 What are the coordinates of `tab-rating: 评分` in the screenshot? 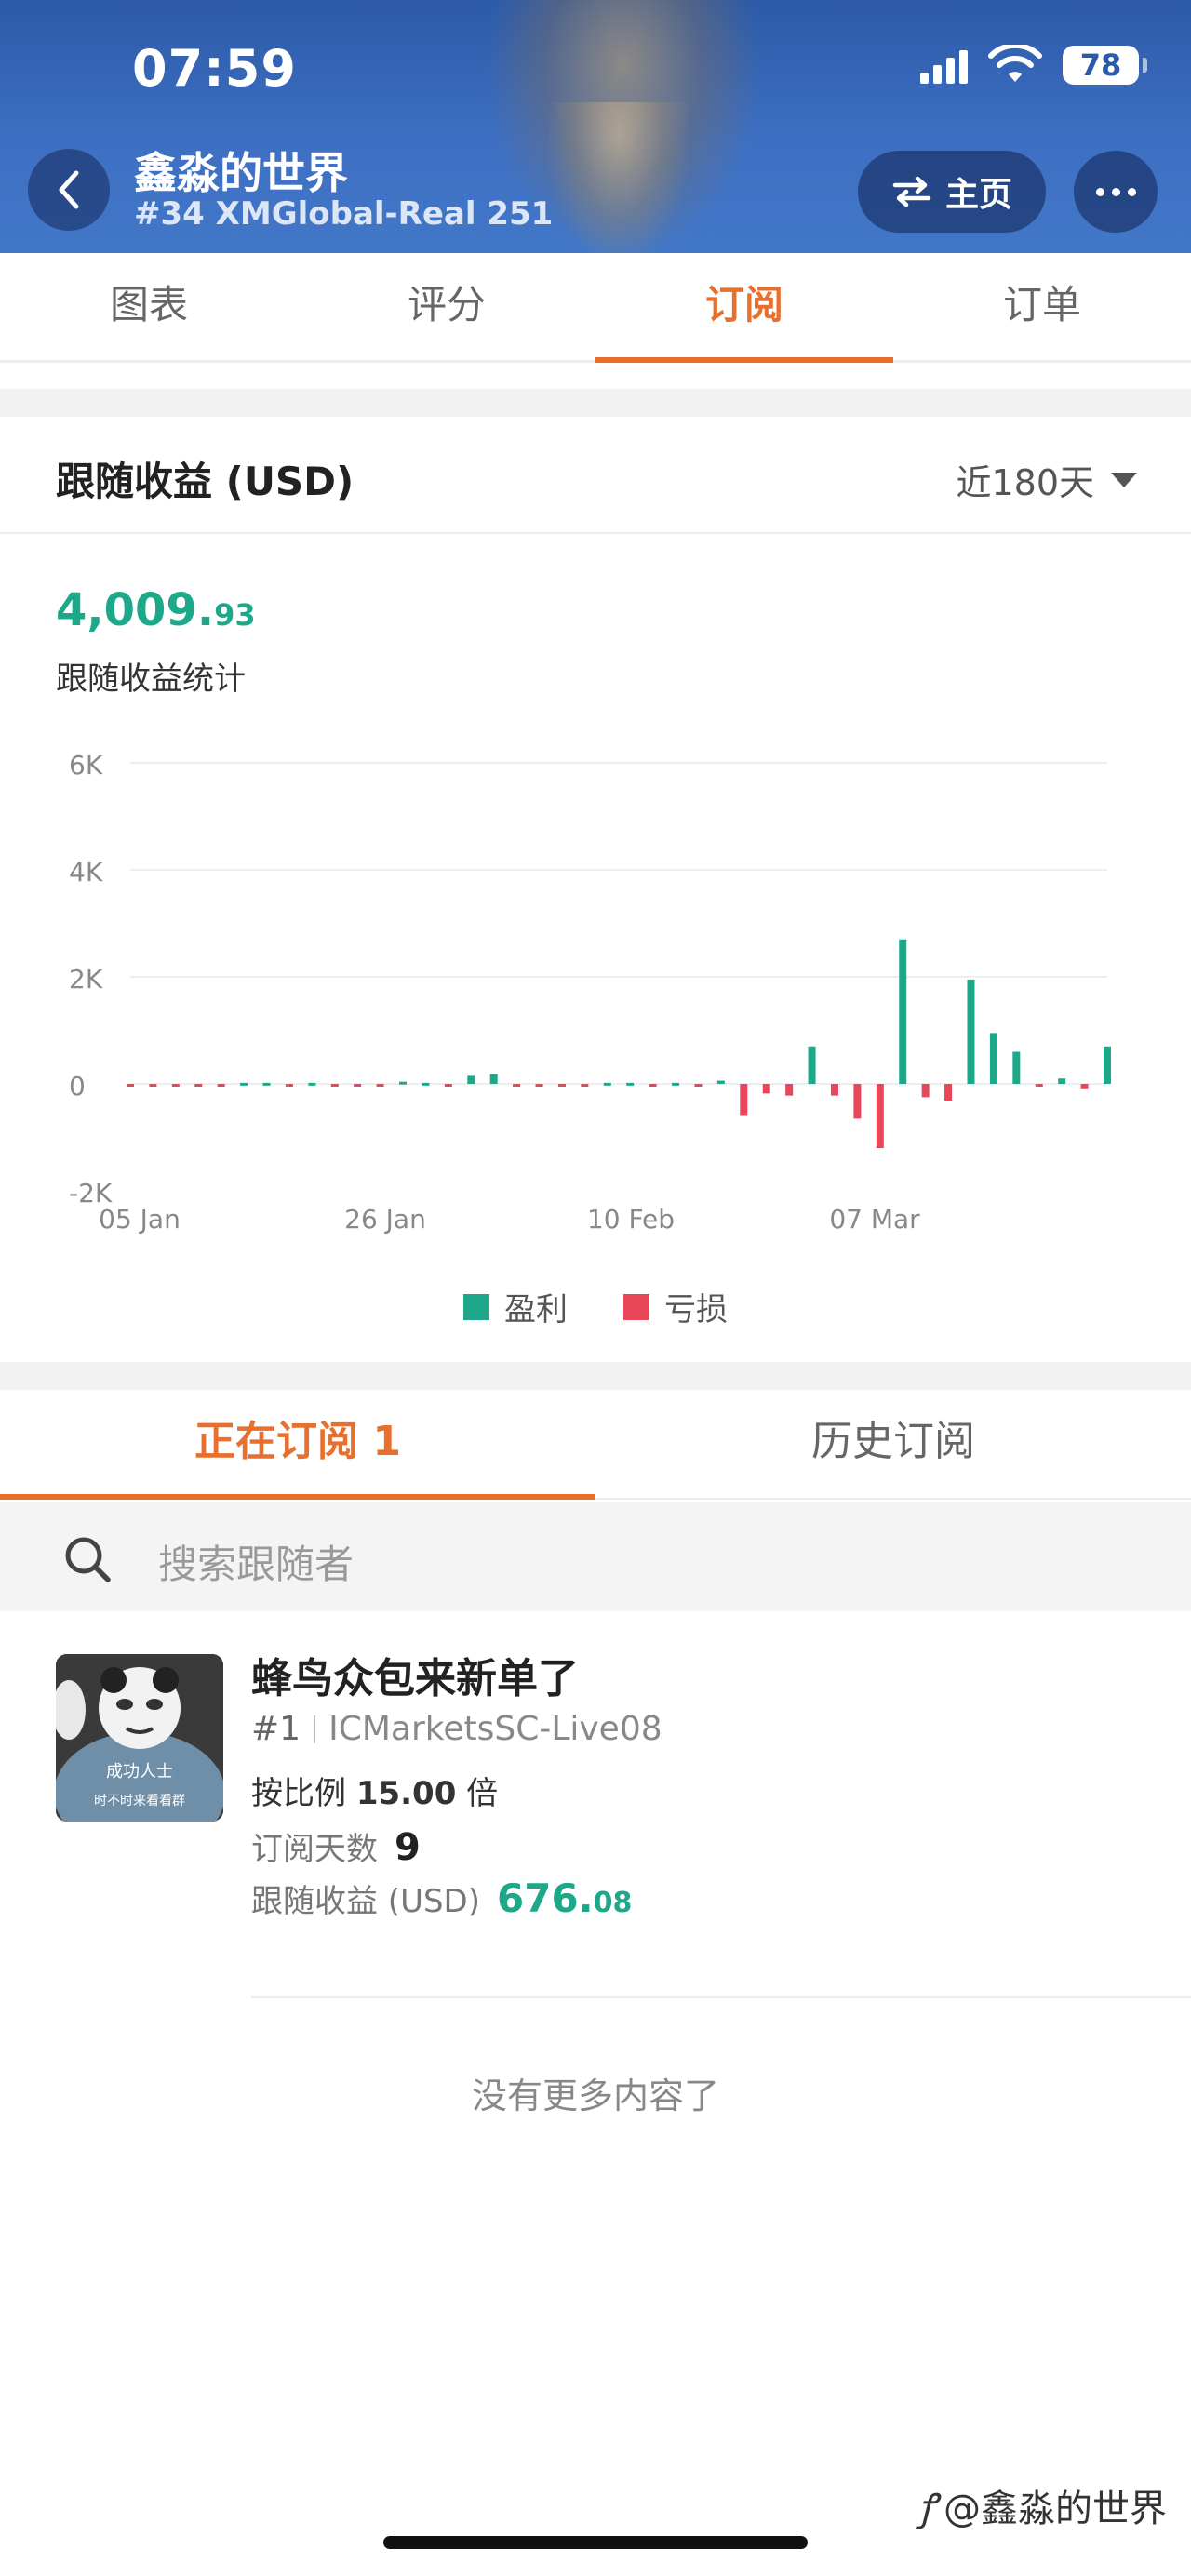 It's located at (447, 306).